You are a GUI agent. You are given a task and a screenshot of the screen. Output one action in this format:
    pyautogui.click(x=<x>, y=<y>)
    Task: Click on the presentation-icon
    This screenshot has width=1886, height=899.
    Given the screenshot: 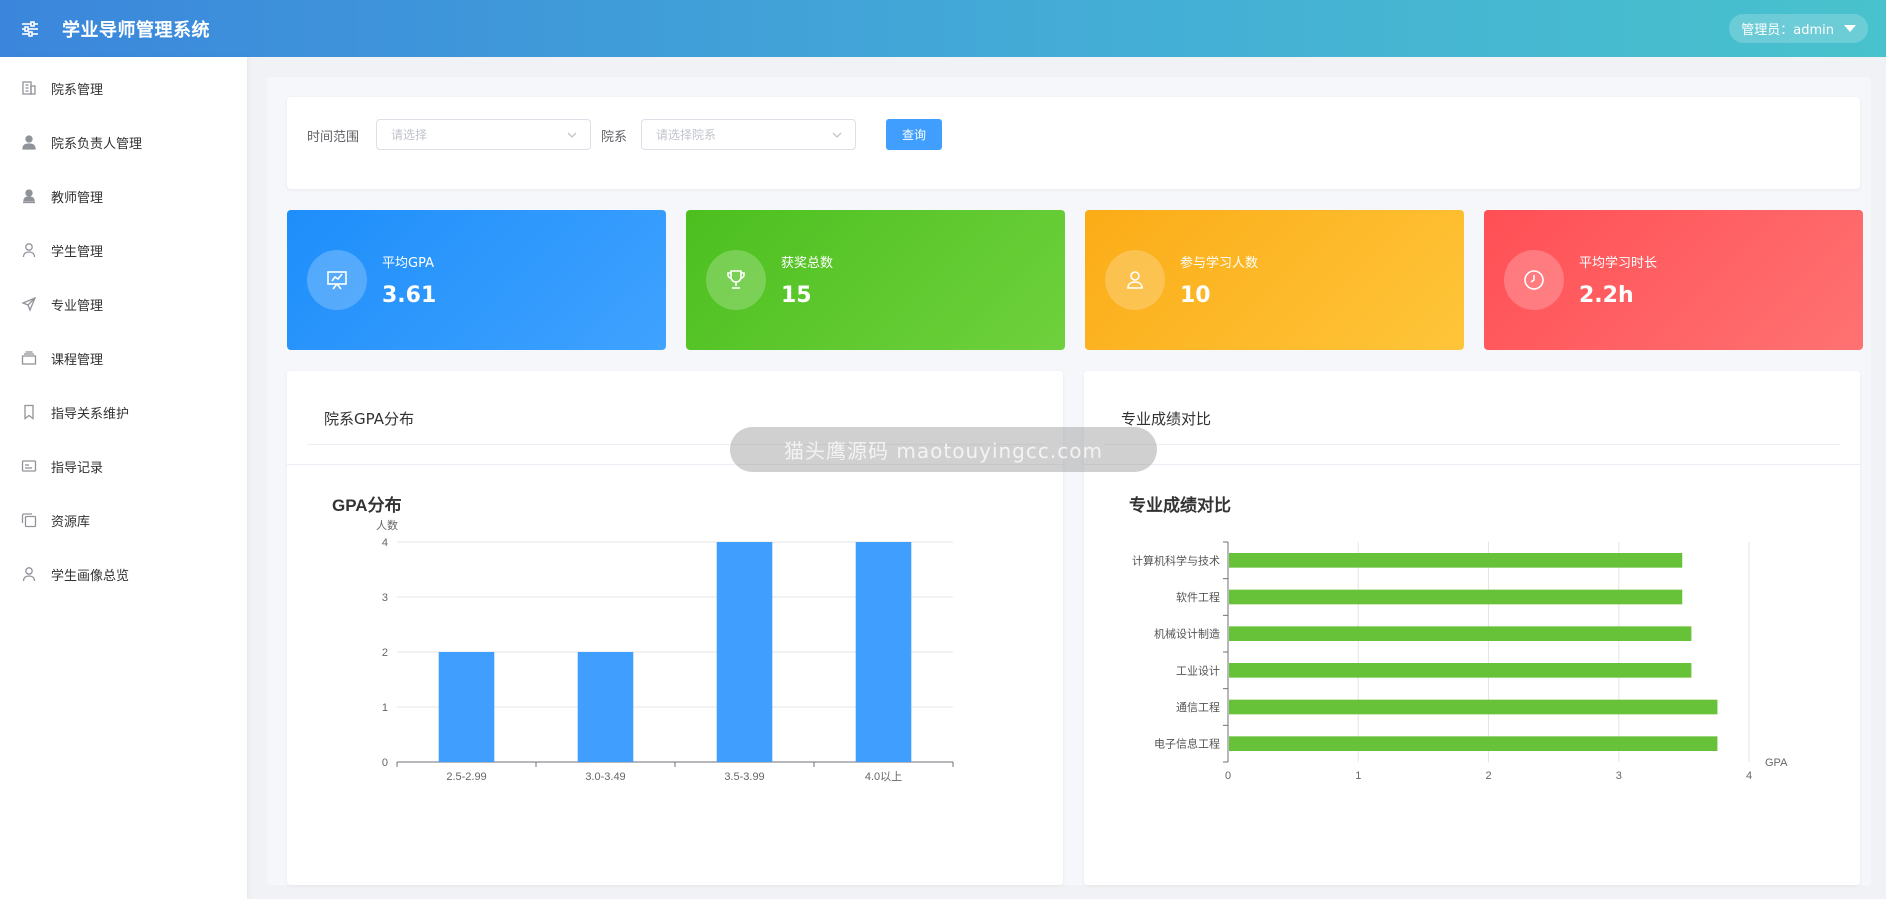 What is the action you would take?
    pyautogui.click(x=337, y=280)
    